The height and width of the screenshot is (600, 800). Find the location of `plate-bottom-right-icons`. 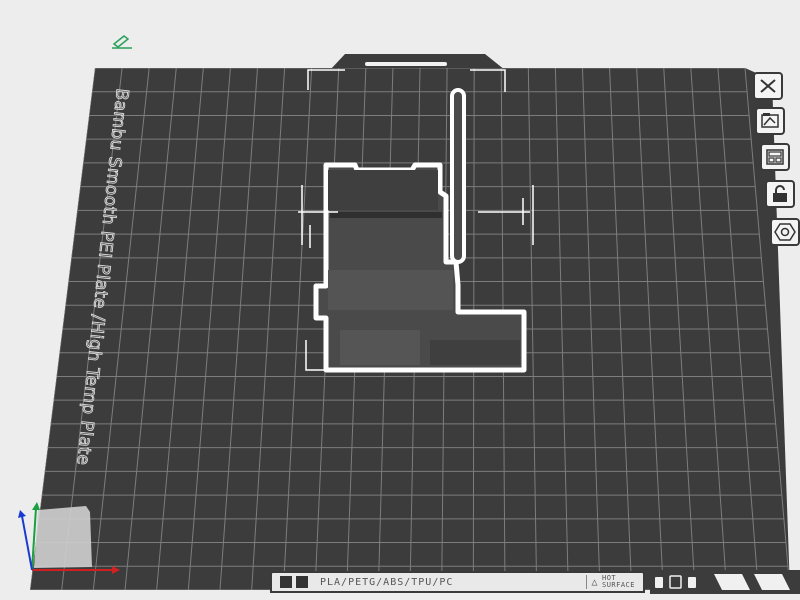

plate-bottom-right-icons is located at coordinates (725, 582).